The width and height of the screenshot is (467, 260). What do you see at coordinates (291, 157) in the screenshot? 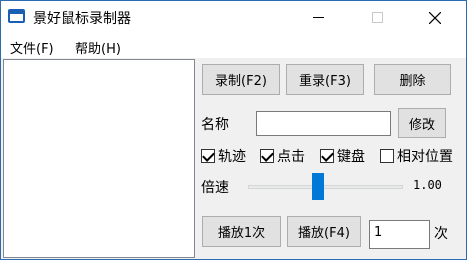
I see `click-checkbox-label: 点击` at bounding box center [291, 157].